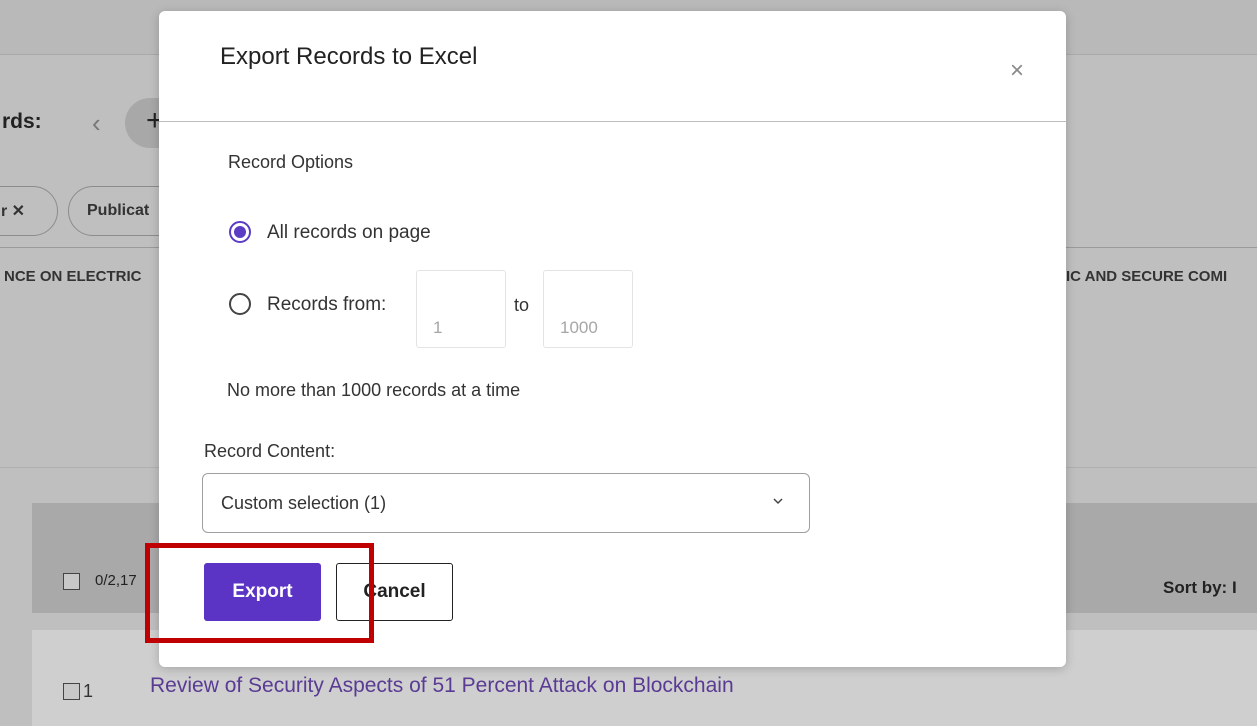 The image size is (1257, 726). What do you see at coordinates (1017, 71) in the screenshot?
I see `close-icon: ×` at bounding box center [1017, 71].